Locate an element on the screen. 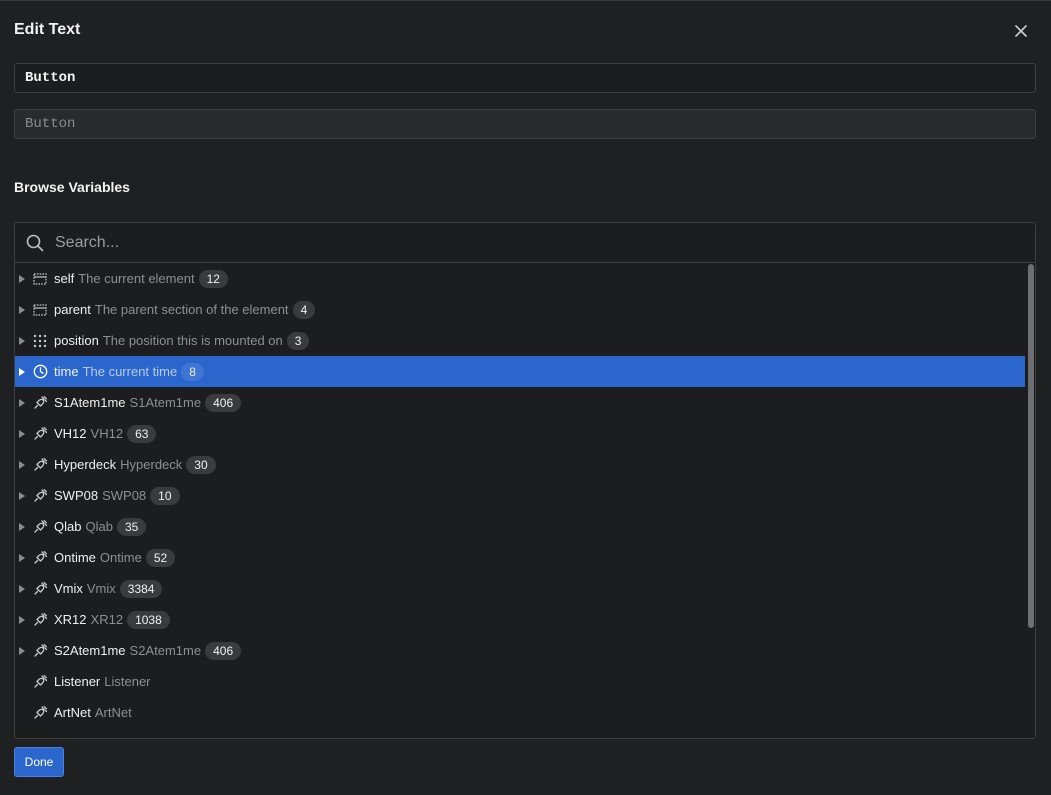 The width and height of the screenshot is (1051, 795). variable-row-xr12: XR12 XR12 1038 is located at coordinates (520, 619).